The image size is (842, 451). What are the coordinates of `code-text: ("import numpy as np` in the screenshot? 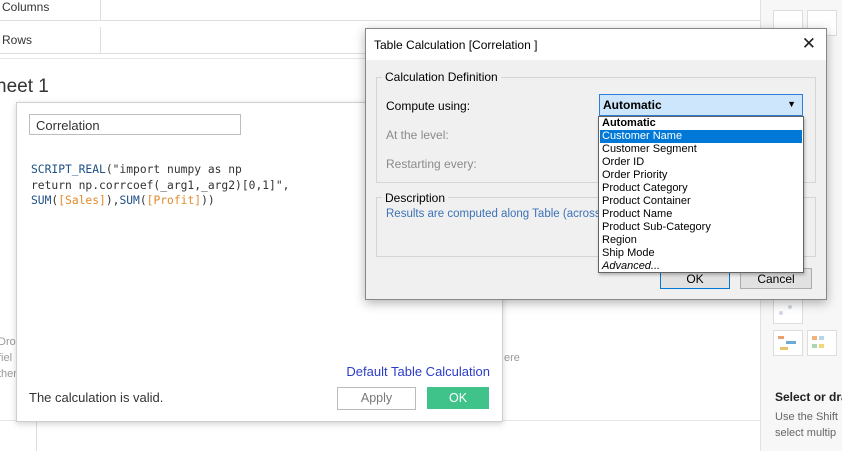 It's located at (173, 169).